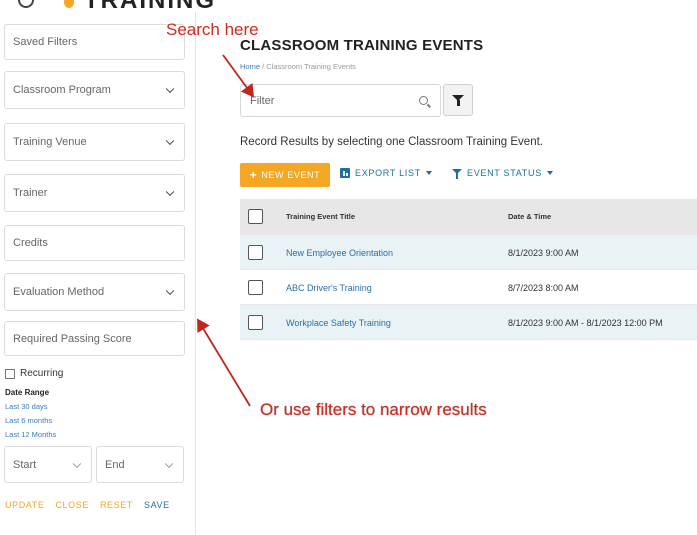 The height and width of the screenshot is (535, 697). Describe the element at coordinates (94, 243) in the screenshot. I see `credits-input: Credits` at that location.